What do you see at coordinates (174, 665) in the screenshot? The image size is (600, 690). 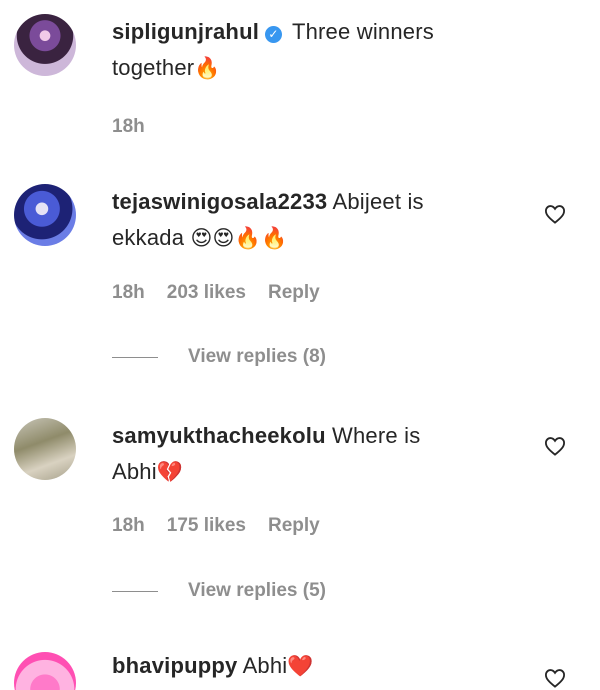 I see `comment-username: bhavipuppy` at bounding box center [174, 665].